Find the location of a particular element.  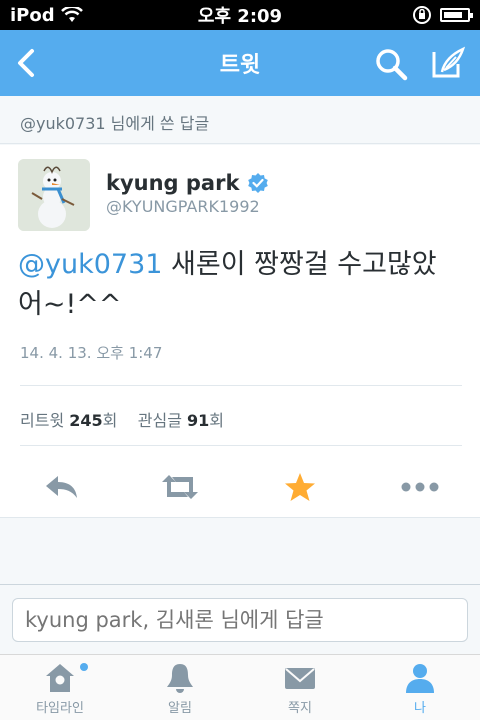

tab-label: 타임라인 is located at coordinates (60, 708).